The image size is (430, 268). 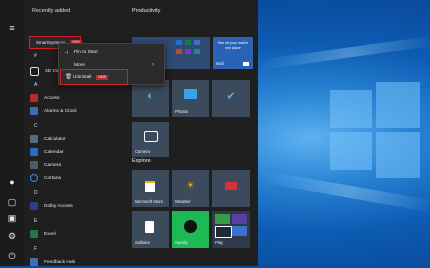 What do you see at coordinates (197, 42) in the screenshot?
I see `onedrive-icon` at bounding box center [197, 42].